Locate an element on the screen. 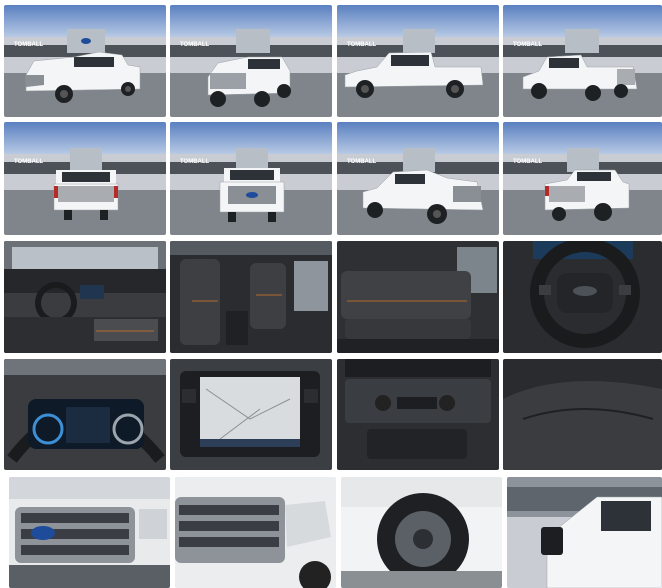  gallery-photo-detail-wheel is located at coordinates (421, 532).